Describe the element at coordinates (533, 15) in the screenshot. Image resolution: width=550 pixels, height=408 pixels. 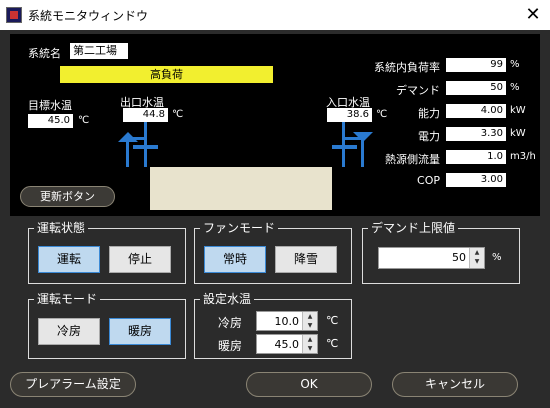
I see `close-icon: ✕` at that location.